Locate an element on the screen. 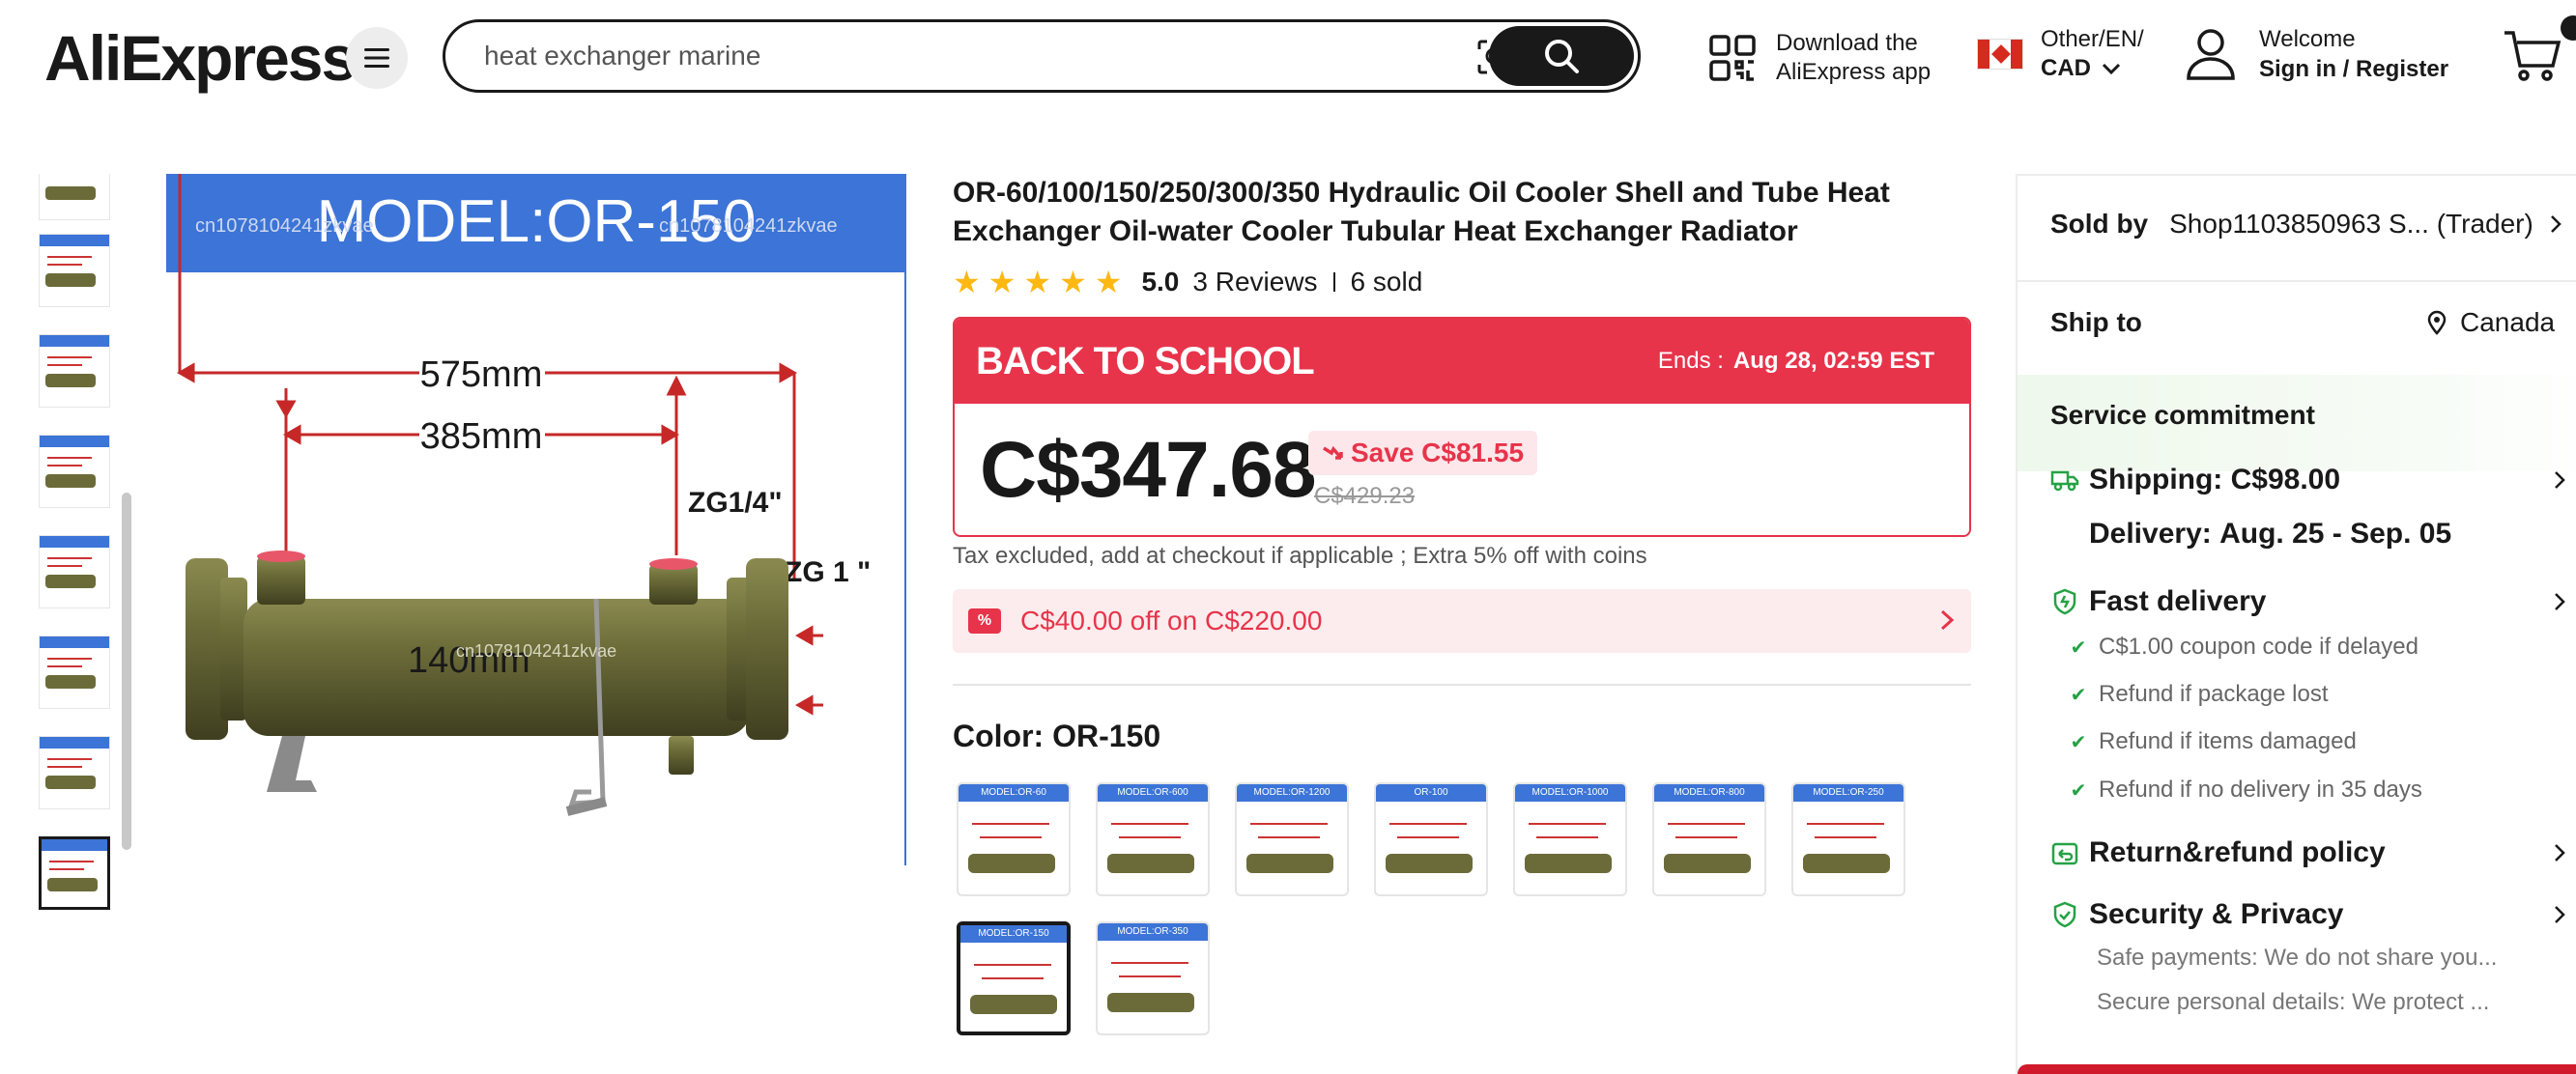  swatch-label: MODEL:OR-1000 is located at coordinates (1570, 793).